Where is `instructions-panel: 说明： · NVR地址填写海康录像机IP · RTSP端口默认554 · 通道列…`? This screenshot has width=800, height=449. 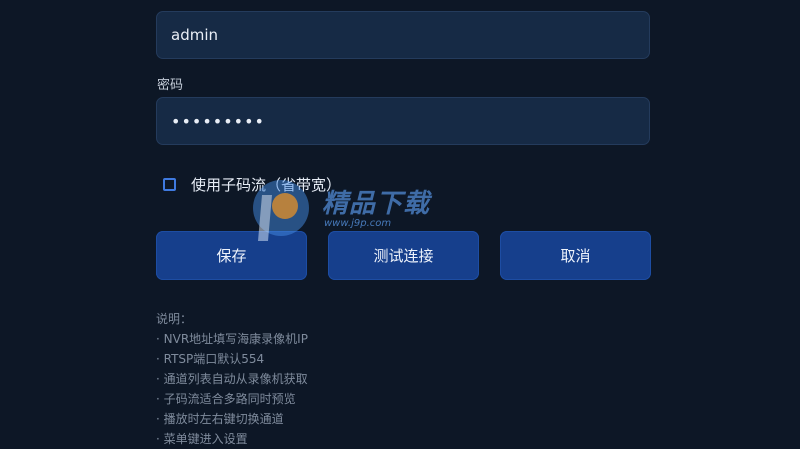 instructions-panel: 说明： · NVR地址填写海康录像机IP · RTSP端口默认554 · 通道列… is located at coordinates (232, 379).